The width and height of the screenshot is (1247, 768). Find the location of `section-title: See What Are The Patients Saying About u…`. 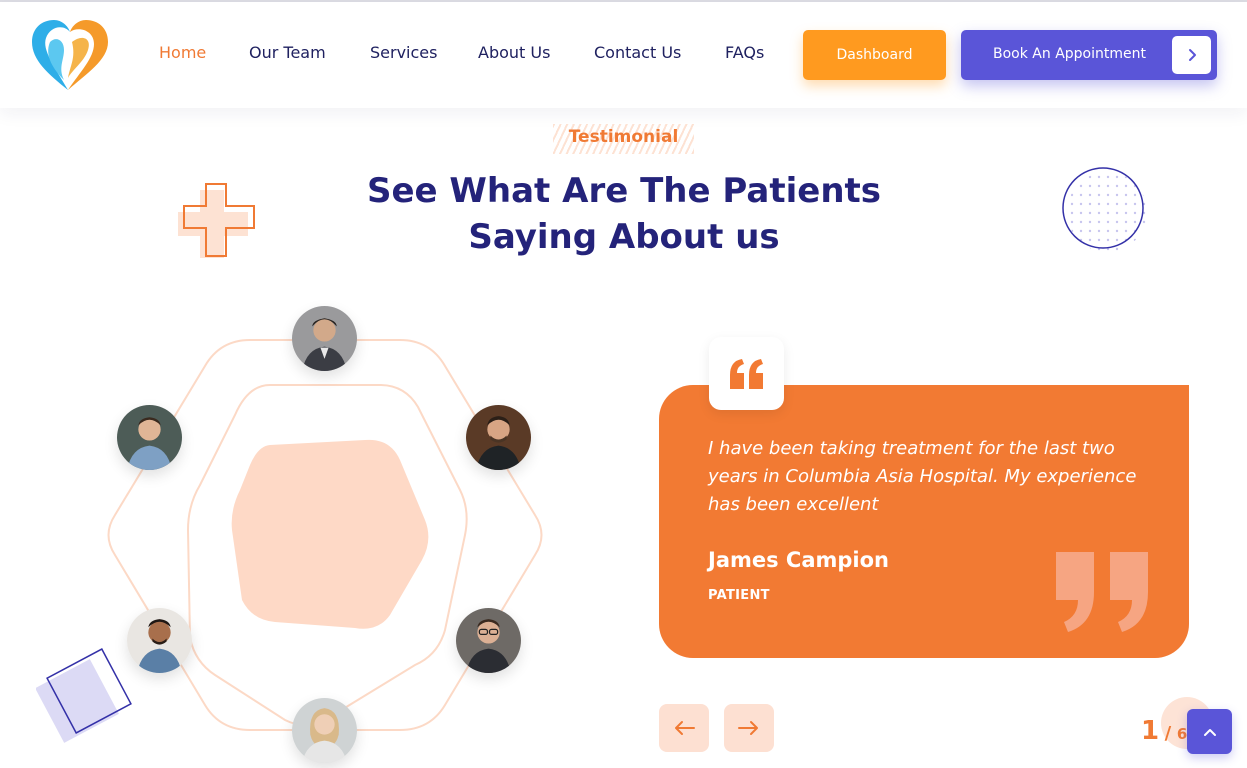

section-title: See What Are The Patients Saying About u… is located at coordinates (624, 214).